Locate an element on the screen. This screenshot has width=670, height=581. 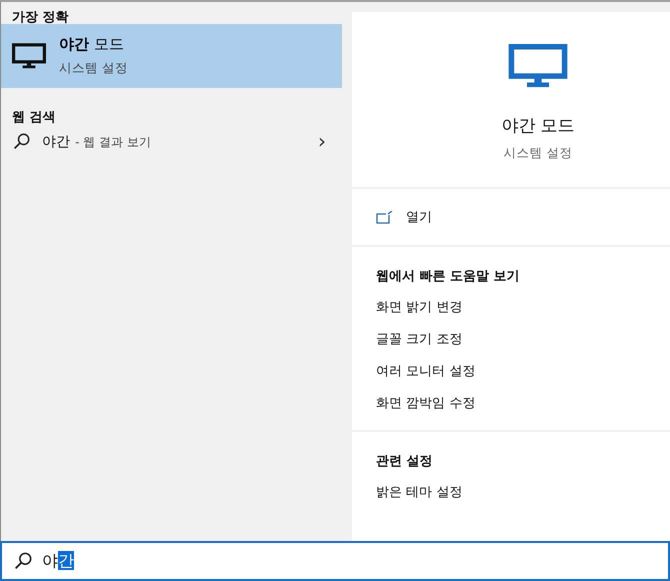
section-heading: 웹에서 빠른 도움말 보기 is located at coordinates (448, 276).